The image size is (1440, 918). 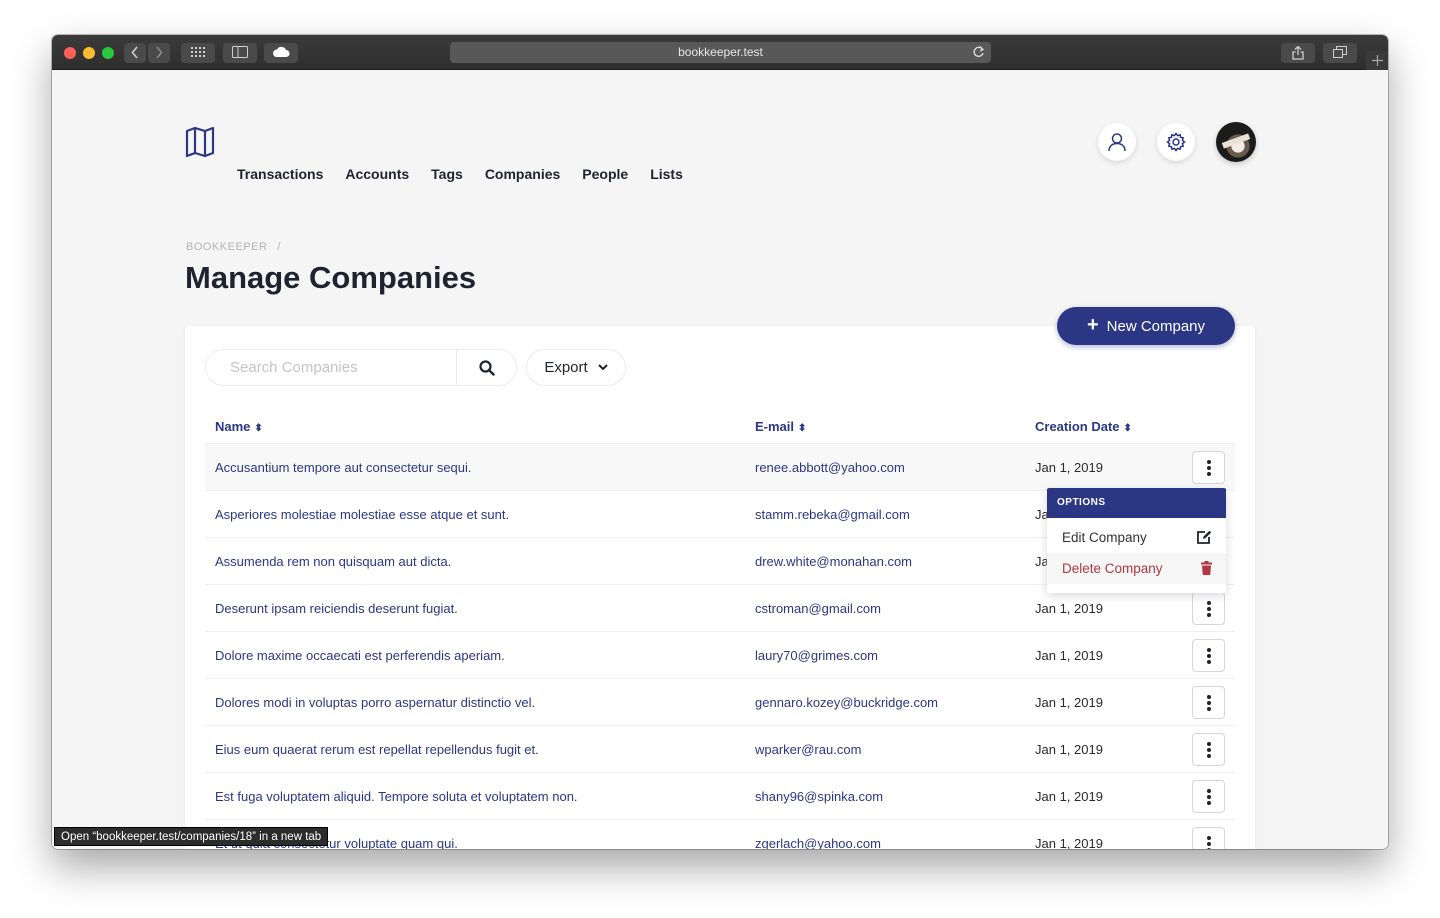 I want to click on nav-accounts: Accounts, so click(x=377, y=174).